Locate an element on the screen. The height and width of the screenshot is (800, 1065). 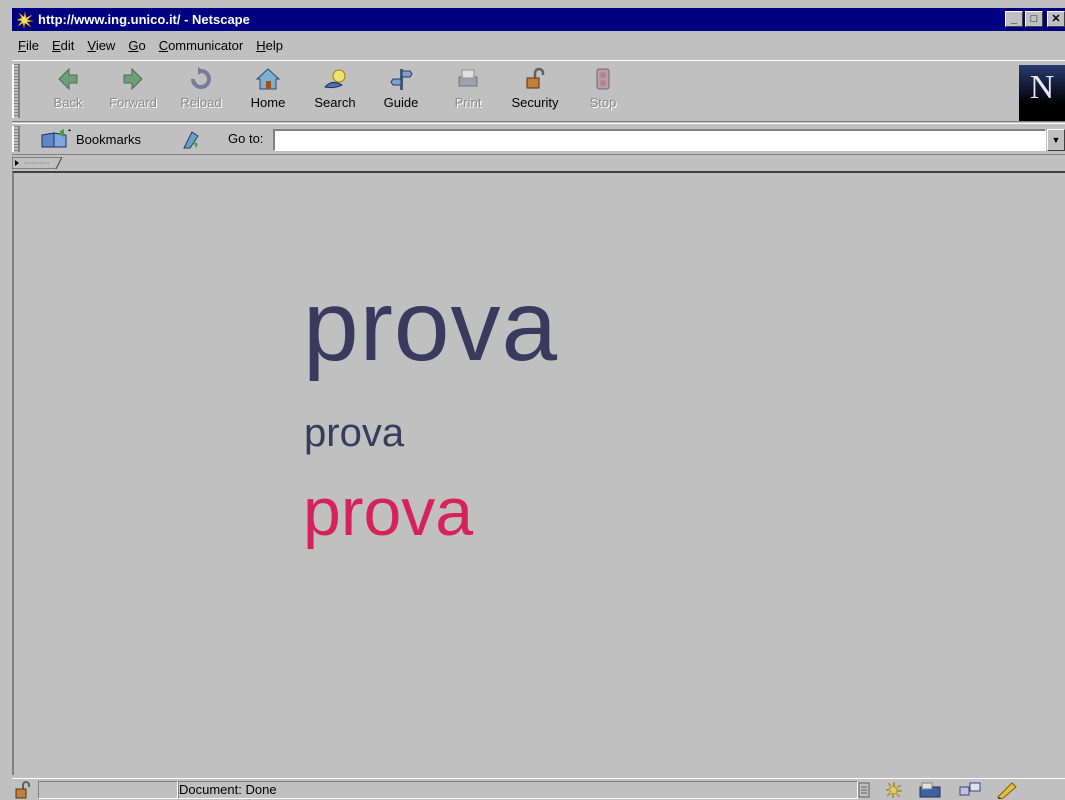
bookmarks-button: Bookmarks is located at coordinates (90, 139).